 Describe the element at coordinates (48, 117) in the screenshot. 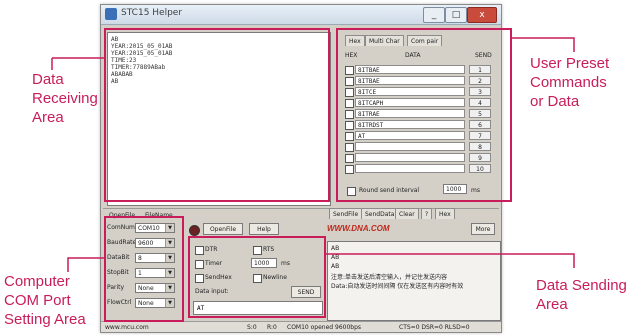

I see `receive-label-line: Area` at that location.